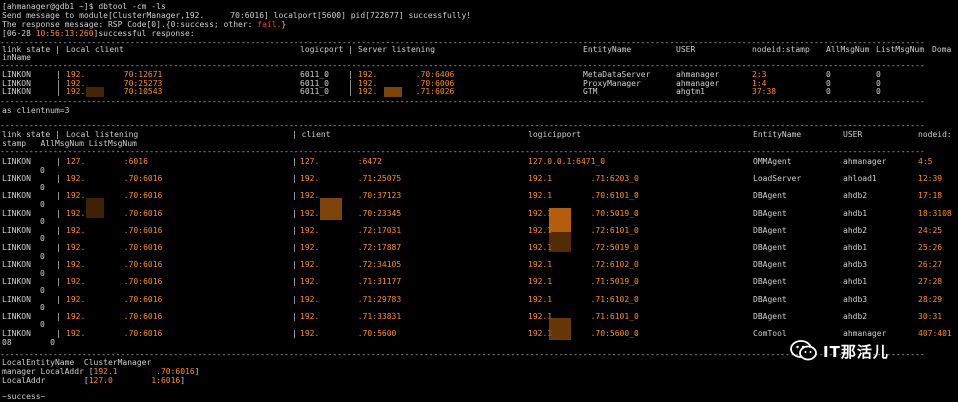  I want to click on t2-cell-logic: 192.1 .70:5019_0, so click(583, 213).